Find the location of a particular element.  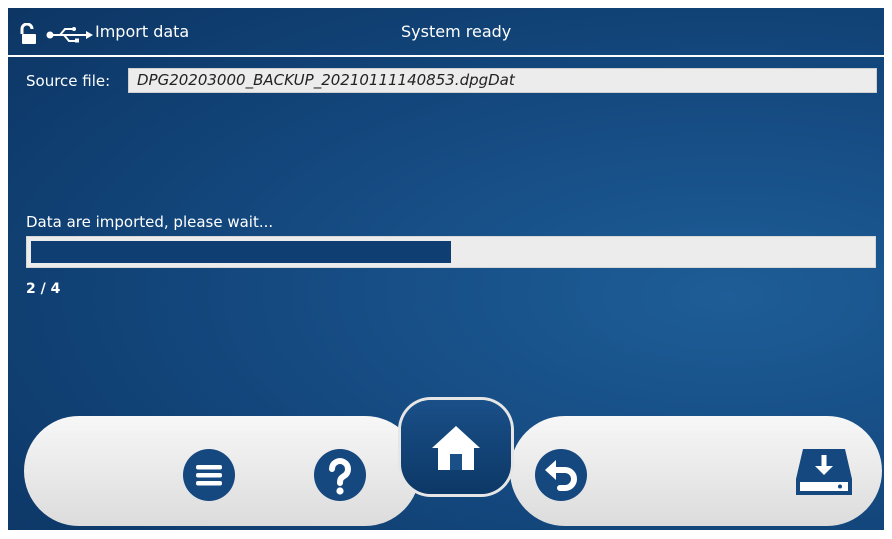

home-button is located at coordinates (456, 448).